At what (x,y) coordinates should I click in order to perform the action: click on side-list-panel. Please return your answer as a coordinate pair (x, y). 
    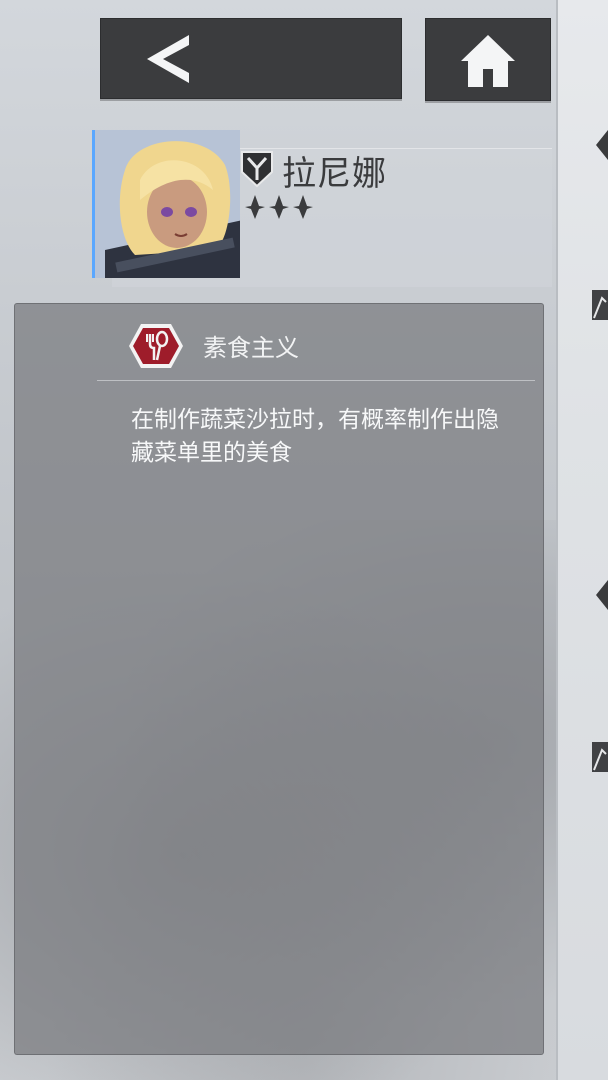
    Looking at the image, I should click on (582, 540).